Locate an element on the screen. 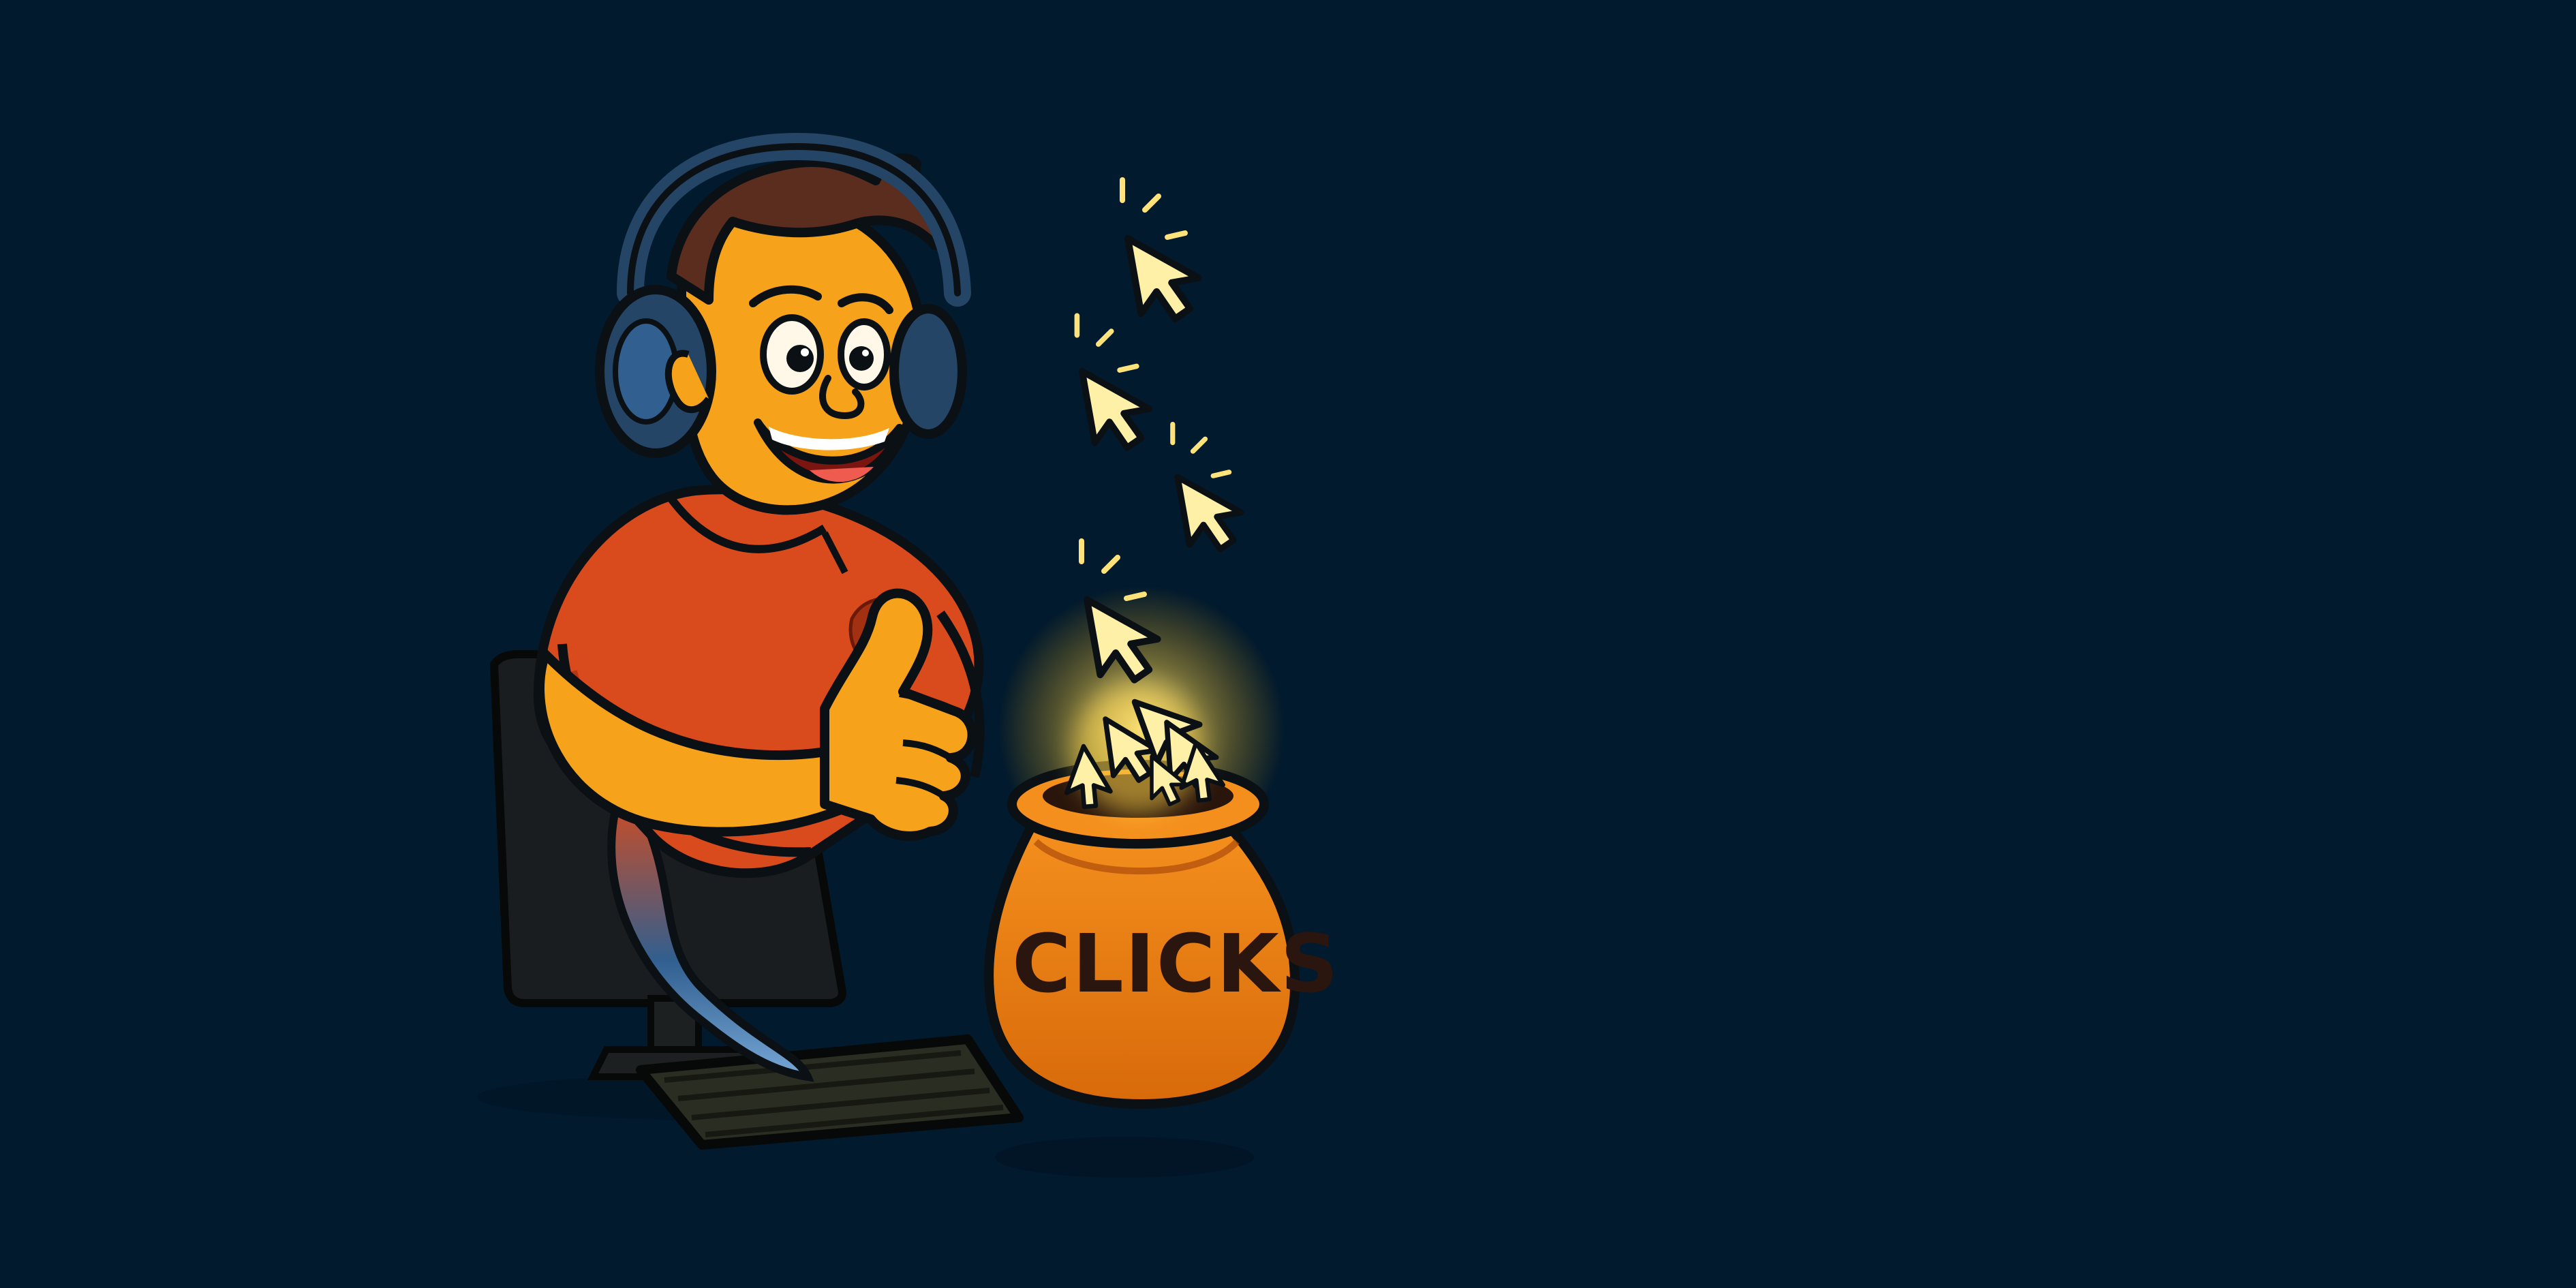 Image resolution: width=2576 pixels, height=1288 pixels. bag-shadow is located at coordinates (1124, 1157).